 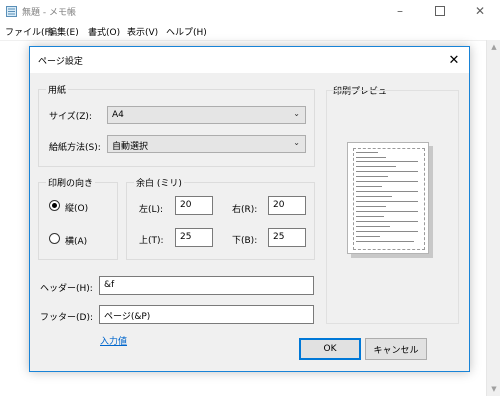 What do you see at coordinates (151, 241) in the screenshot?
I see `margin-top-label: 上(T):` at bounding box center [151, 241].